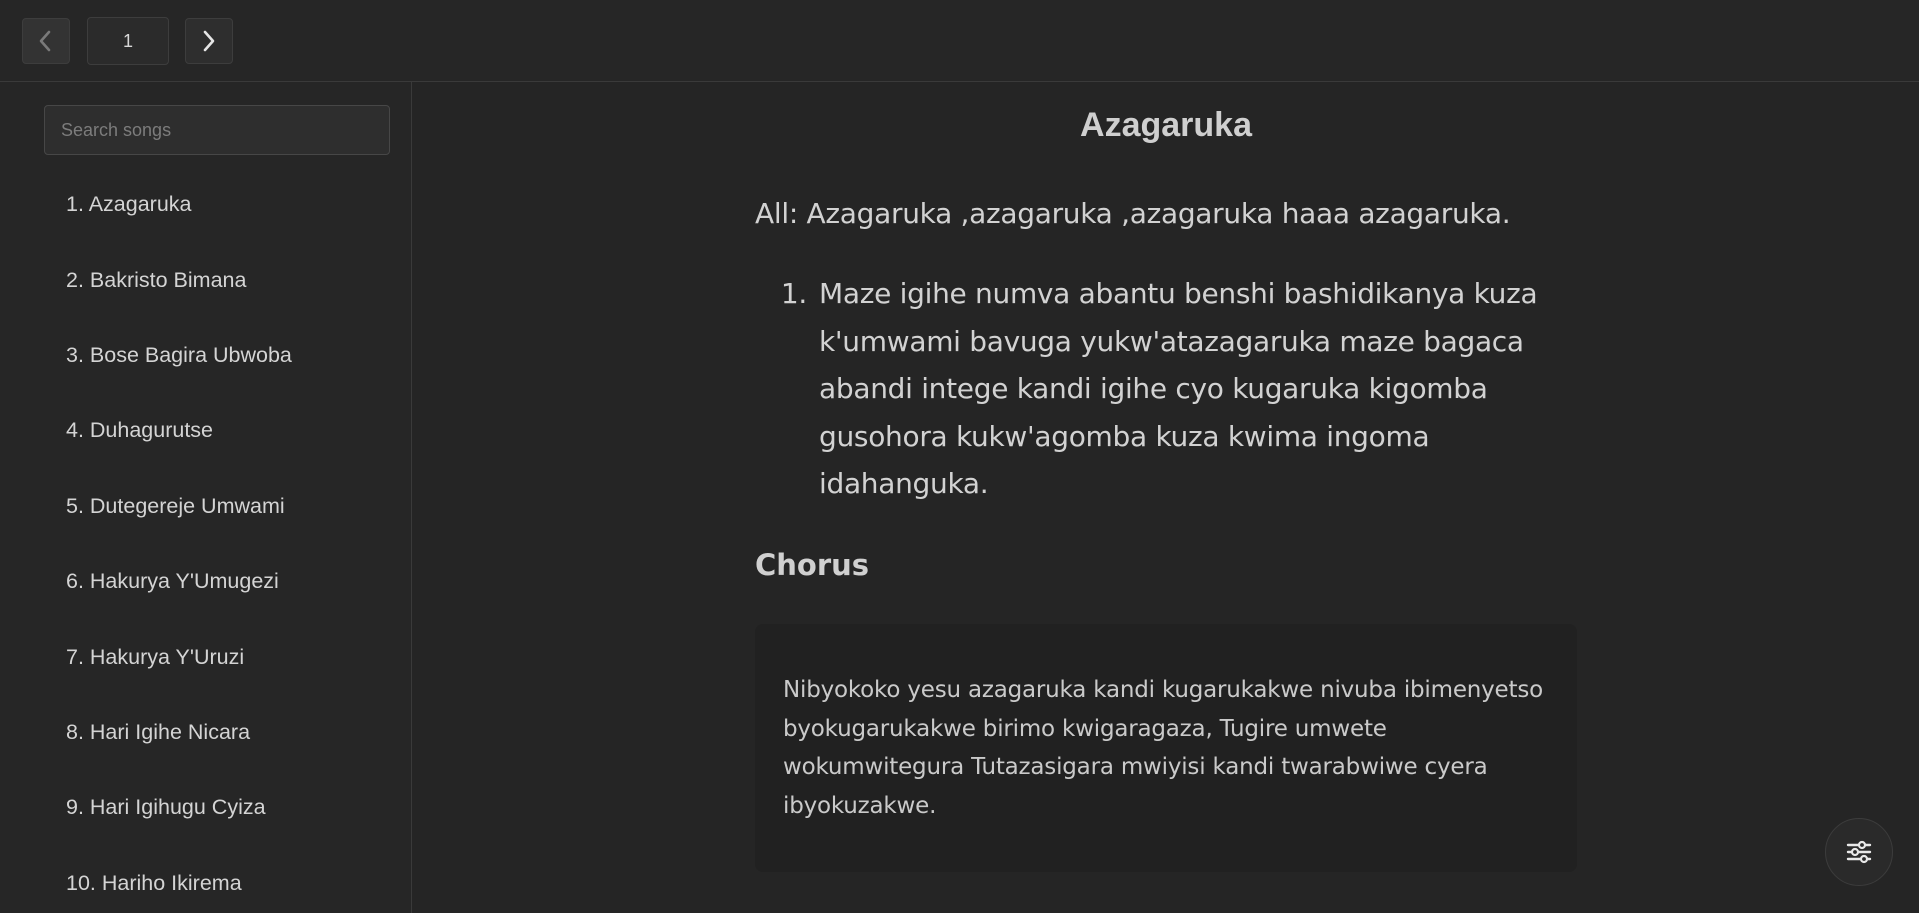 This screenshot has width=1919, height=913. Describe the element at coordinates (205, 807) in the screenshot. I see `song-list-item: 9. Hari Igihugu Cyiza` at that location.